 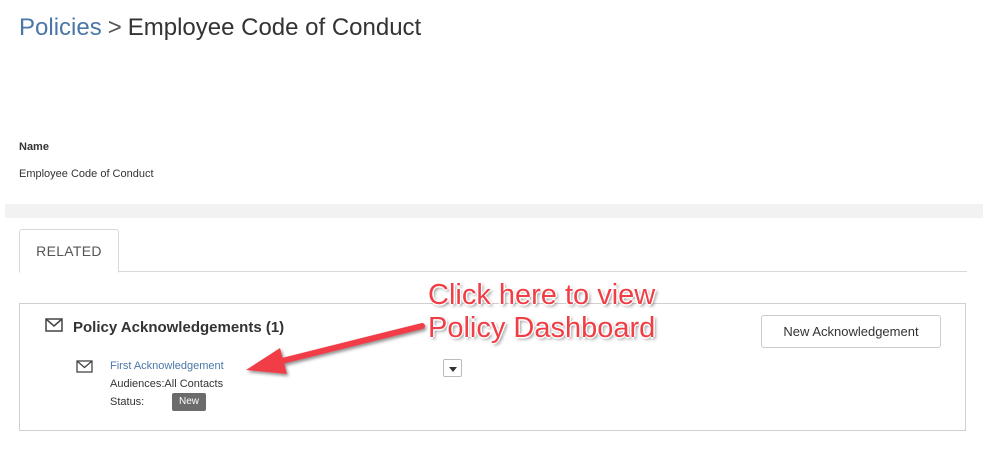 What do you see at coordinates (494, 211) in the screenshot?
I see `section-divider-band` at bounding box center [494, 211].